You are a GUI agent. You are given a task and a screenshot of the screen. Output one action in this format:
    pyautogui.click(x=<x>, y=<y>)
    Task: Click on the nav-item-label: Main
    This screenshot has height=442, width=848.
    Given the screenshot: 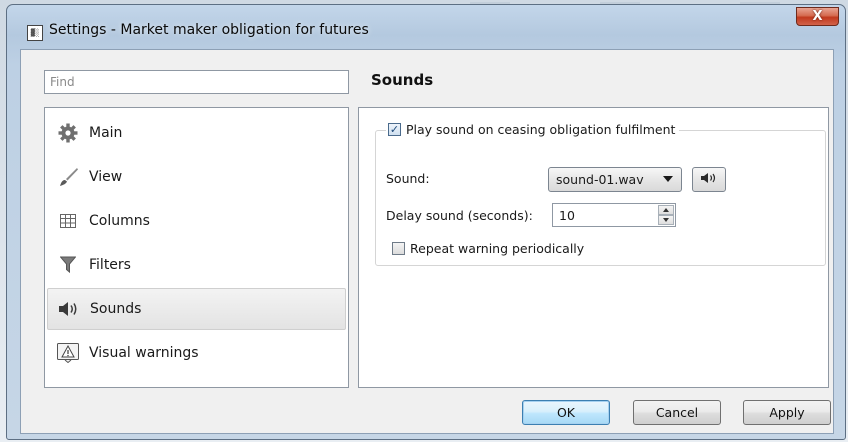 What is the action you would take?
    pyautogui.click(x=106, y=133)
    